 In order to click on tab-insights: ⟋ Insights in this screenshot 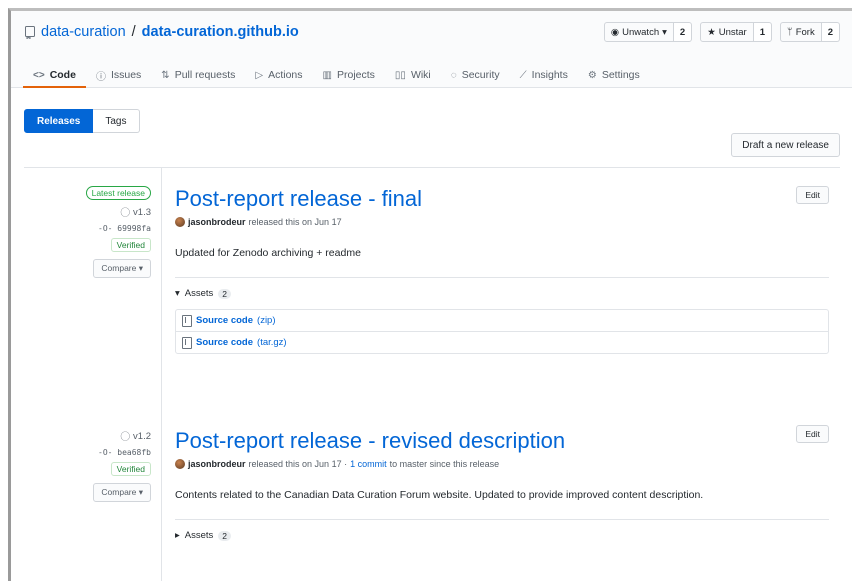, I will do `click(544, 75)`.